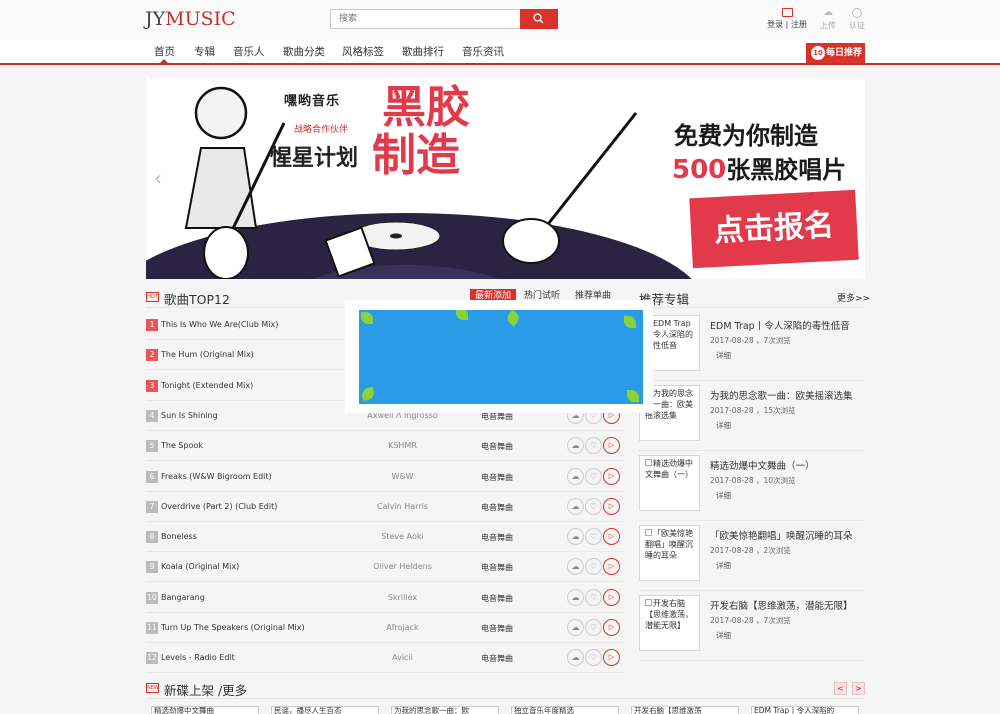 This screenshot has height=714, width=1000. I want to click on banner-prev-arrow: ‹, so click(158, 178).